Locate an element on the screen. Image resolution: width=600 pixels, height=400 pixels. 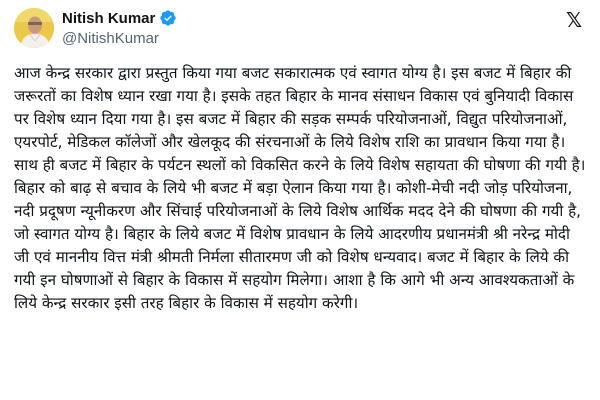
profile-photo-avatar is located at coordinates (34, 28).